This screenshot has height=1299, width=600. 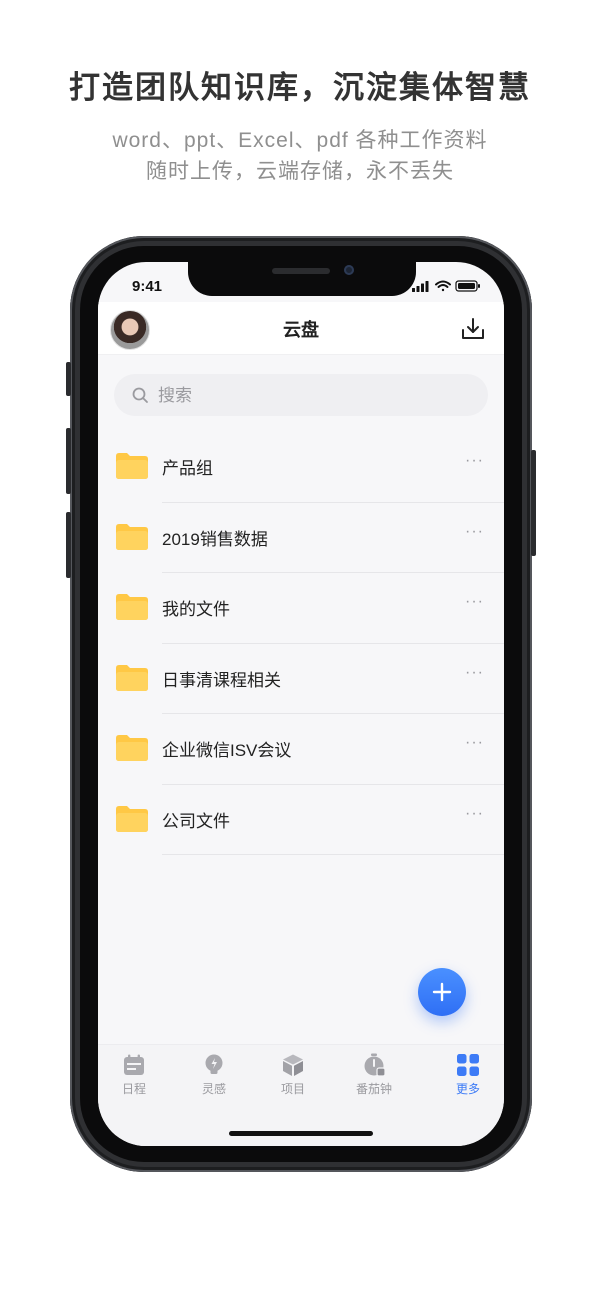 I want to click on tab-bar: 日程 灵感 项目 番茄钟 更多, so click(x=301, y=1095).